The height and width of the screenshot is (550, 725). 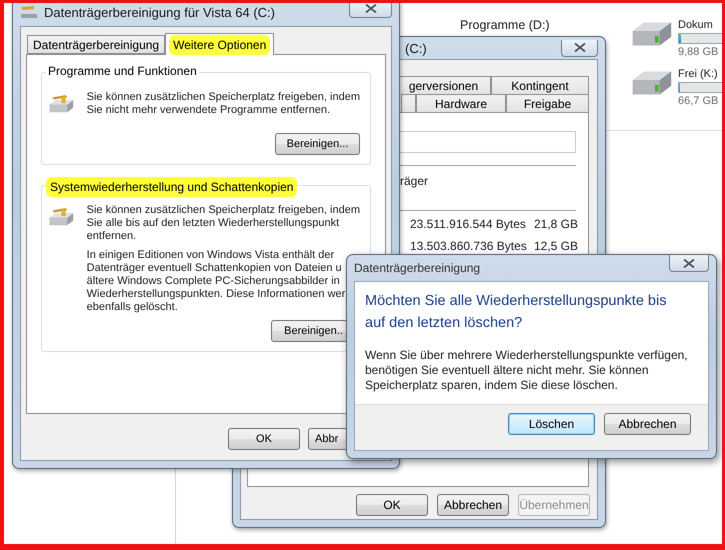 What do you see at coordinates (416, 48) in the screenshot?
I see `window-title: (C:)` at bounding box center [416, 48].